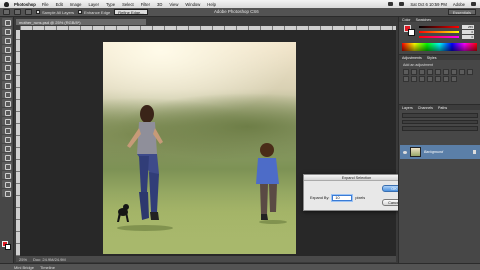 The image size is (480, 270). I want to click on red-slider, so click(439, 27).